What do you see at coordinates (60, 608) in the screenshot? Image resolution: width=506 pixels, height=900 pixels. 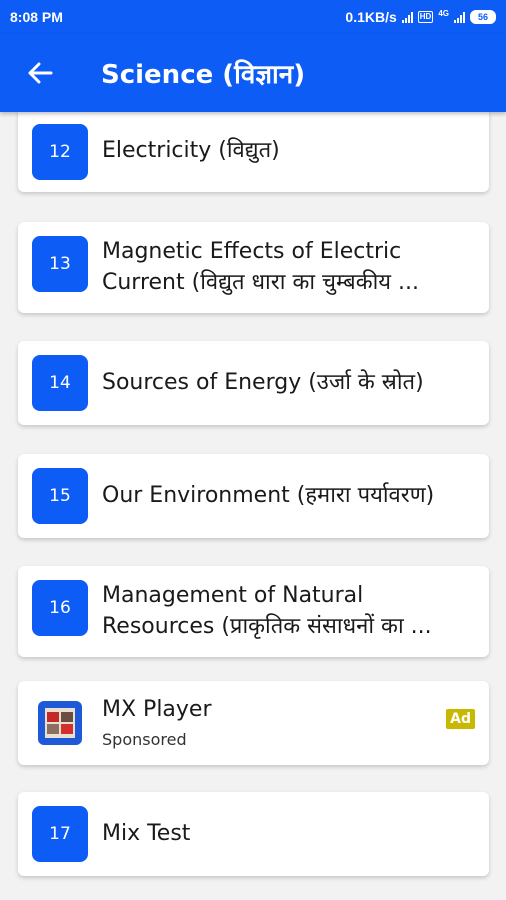 I see `chapter-number-badge: 16` at bounding box center [60, 608].